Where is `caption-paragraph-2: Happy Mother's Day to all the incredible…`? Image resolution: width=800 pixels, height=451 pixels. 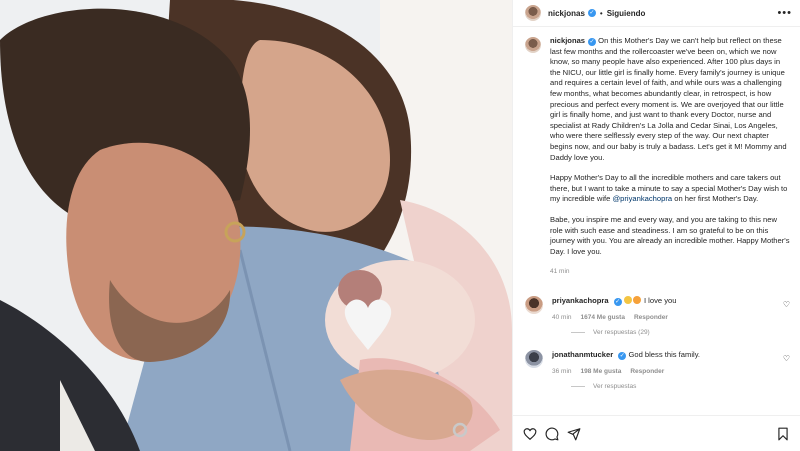
caption-paragraph-2: Happy Mother's Day to all the incredible… is located at coordinates (670, 189).